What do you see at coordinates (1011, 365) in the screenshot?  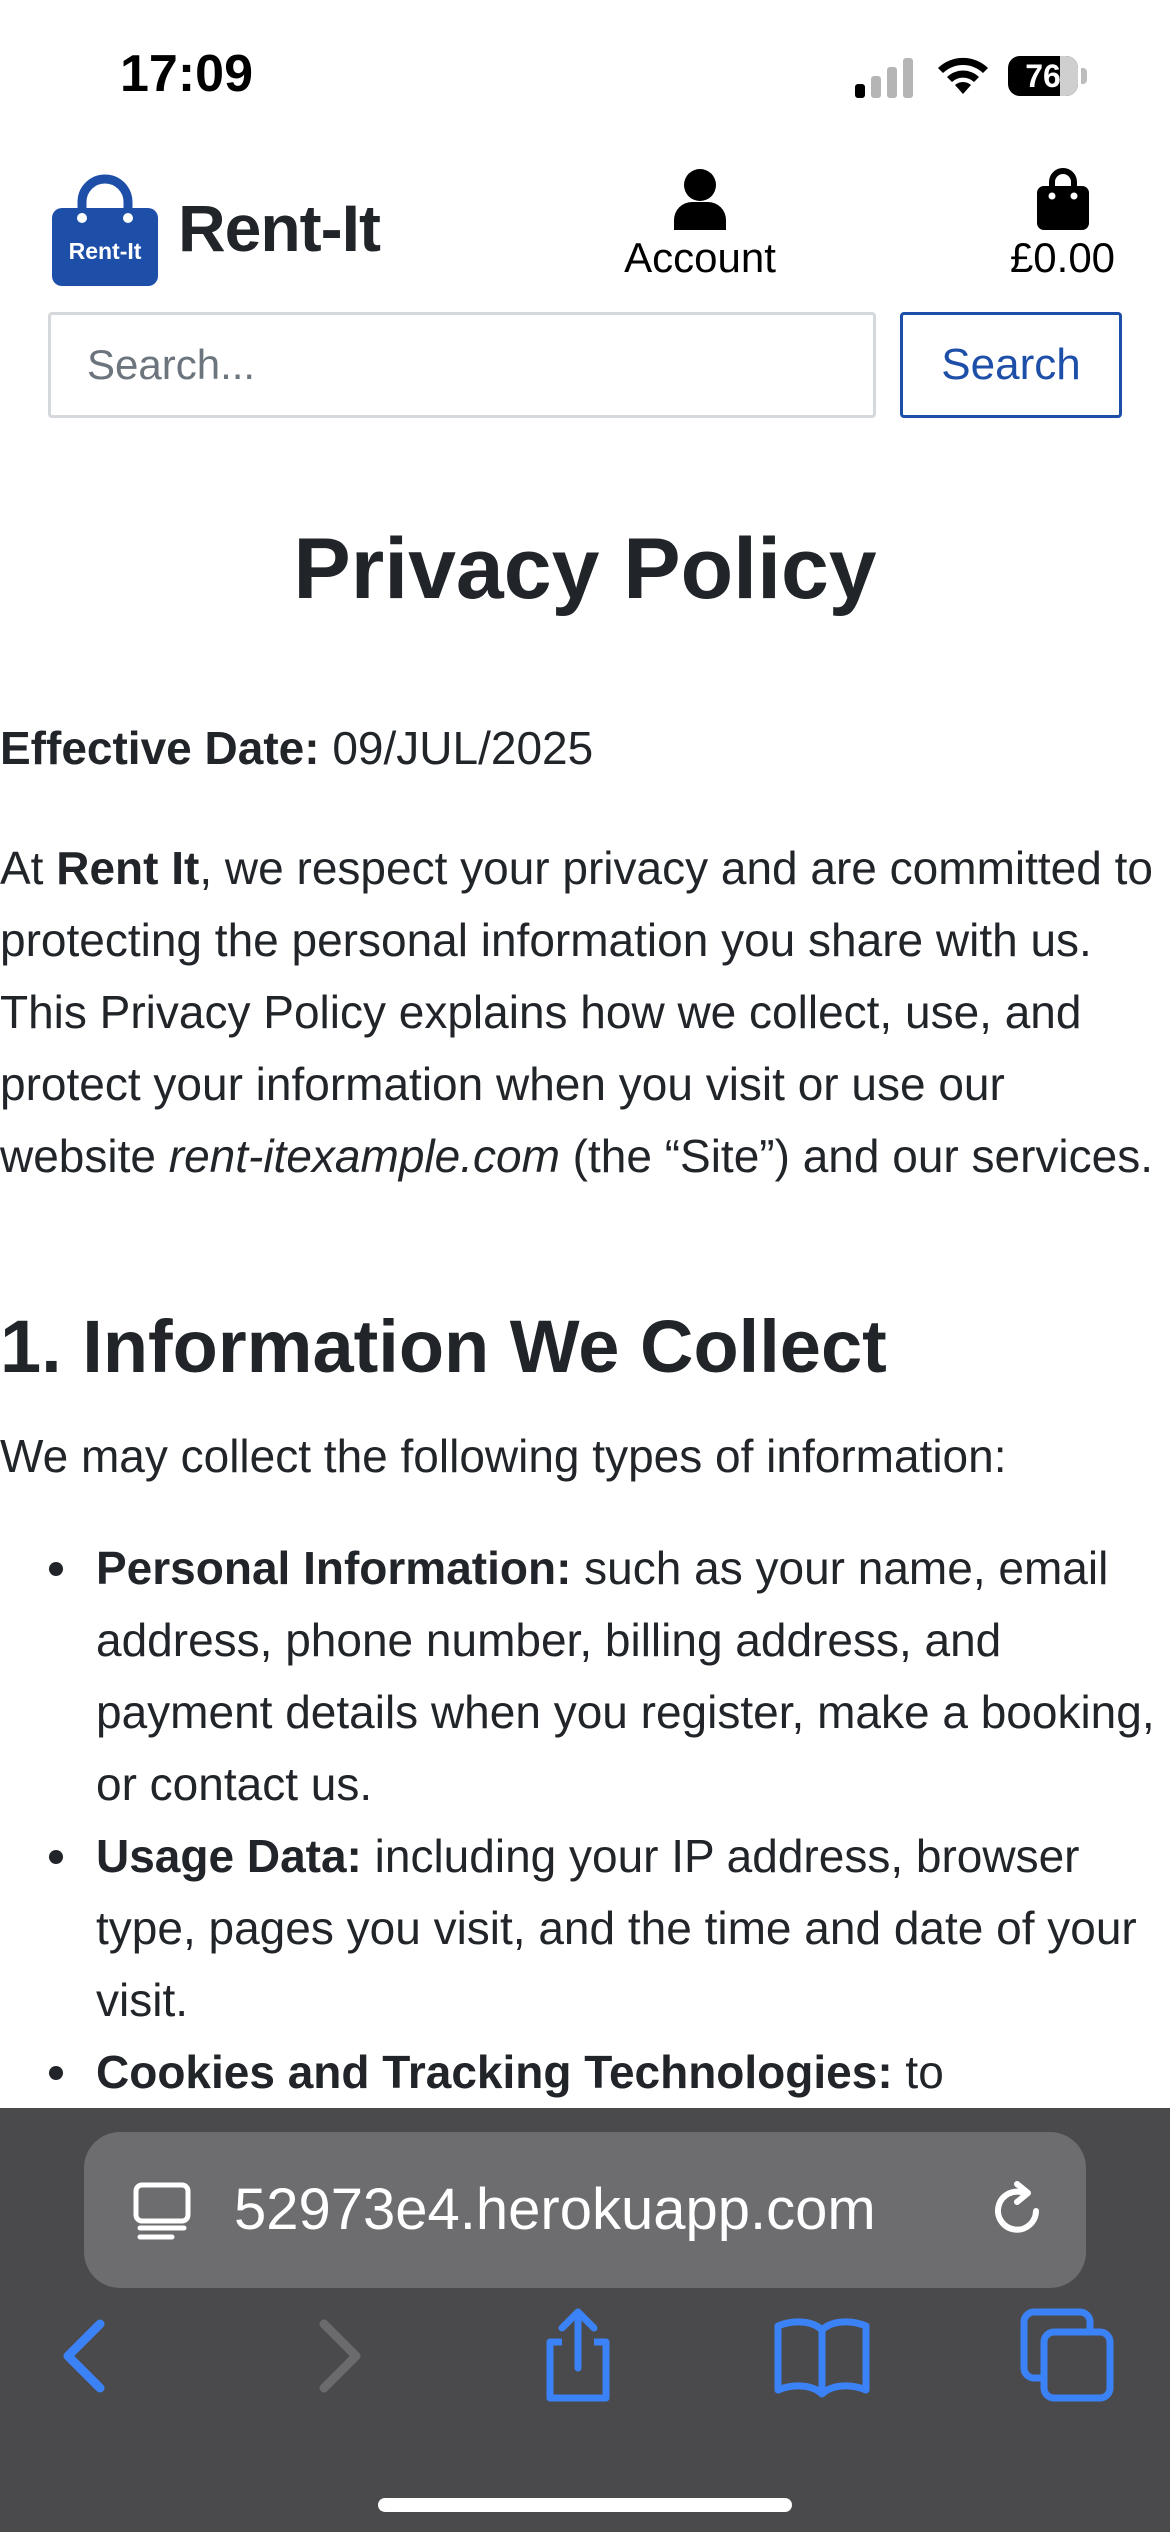 I see `search-button: Search` at bounding box center [1011, 365].